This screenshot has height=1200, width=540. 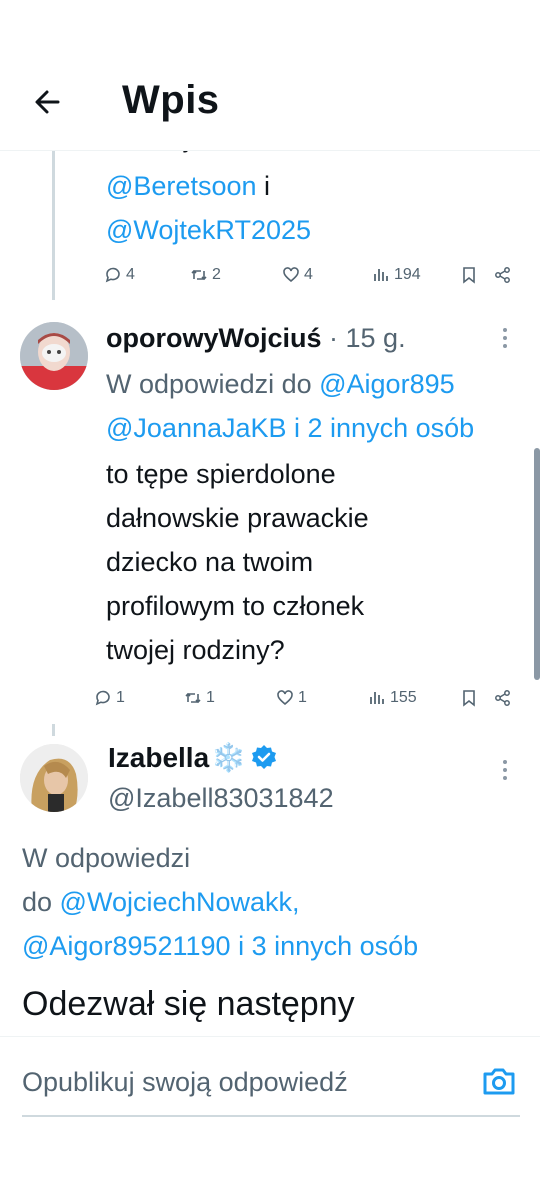 I want to click on camera-button, so click(x=499, y=1082).